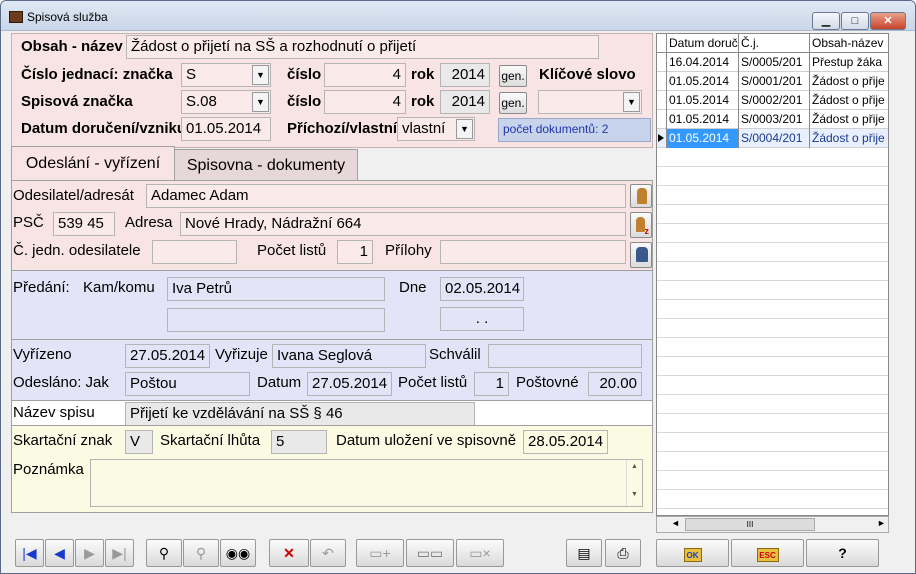  What do you see at coordinates (888, 21) in the screenshot?
I see `close-button: ✕` at bounding box center [888, 21].